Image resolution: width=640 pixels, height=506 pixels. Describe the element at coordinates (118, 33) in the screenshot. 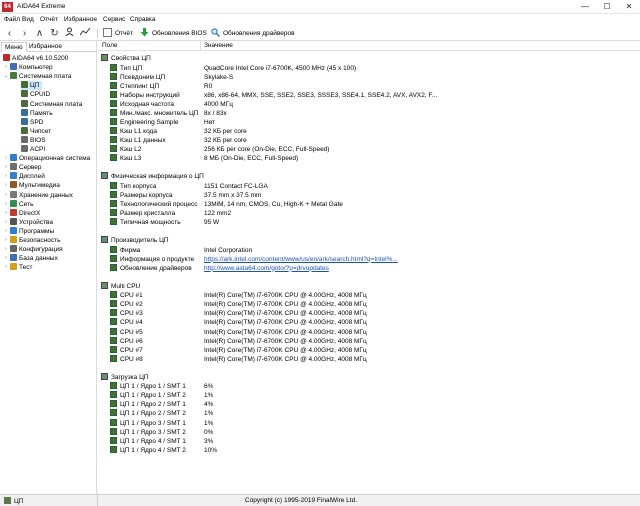

I see `report-button: Отчёт` at that location.